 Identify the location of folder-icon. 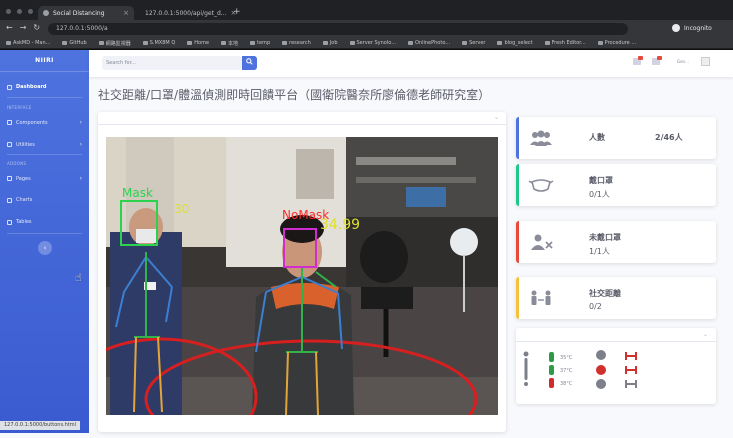
(9, 178).